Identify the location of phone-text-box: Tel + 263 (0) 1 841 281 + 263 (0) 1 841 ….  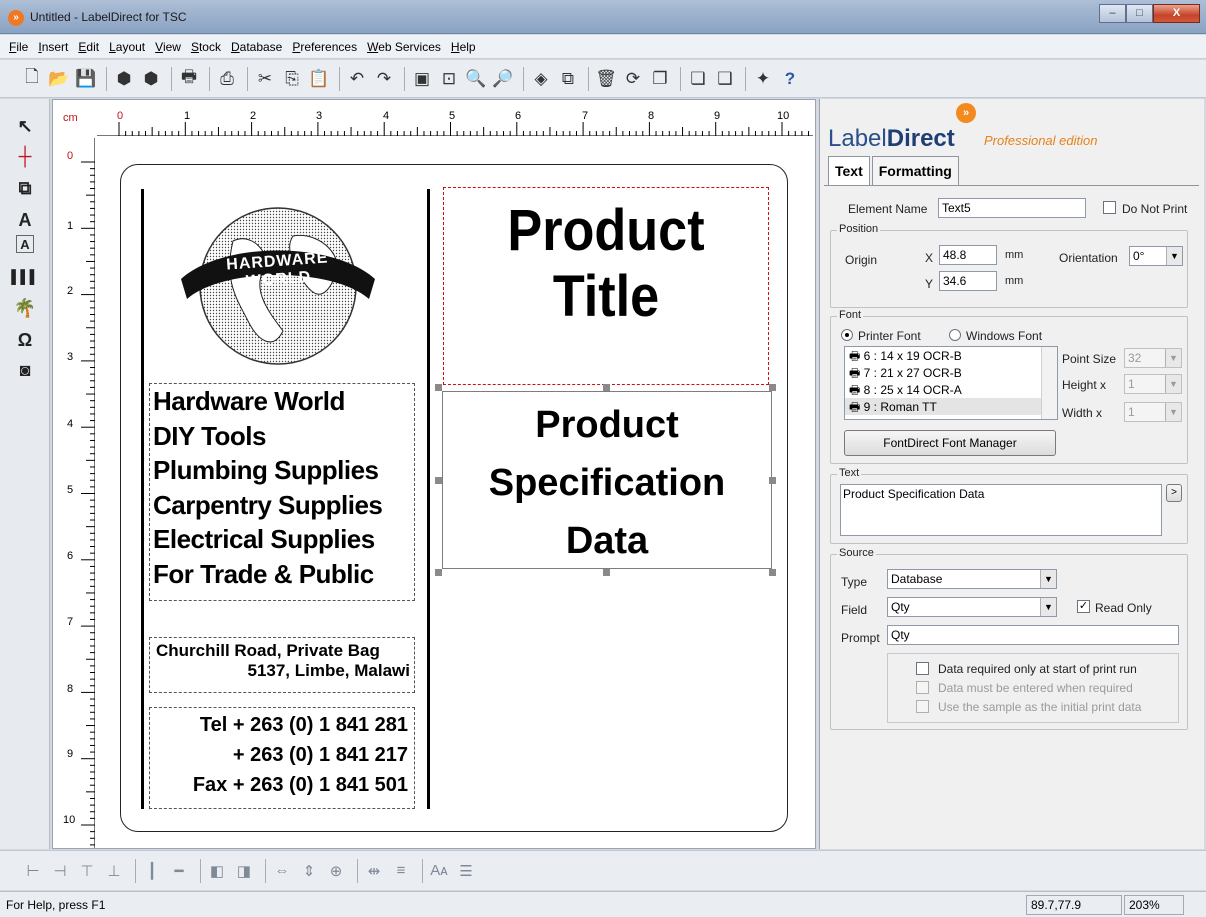
(282, 758).